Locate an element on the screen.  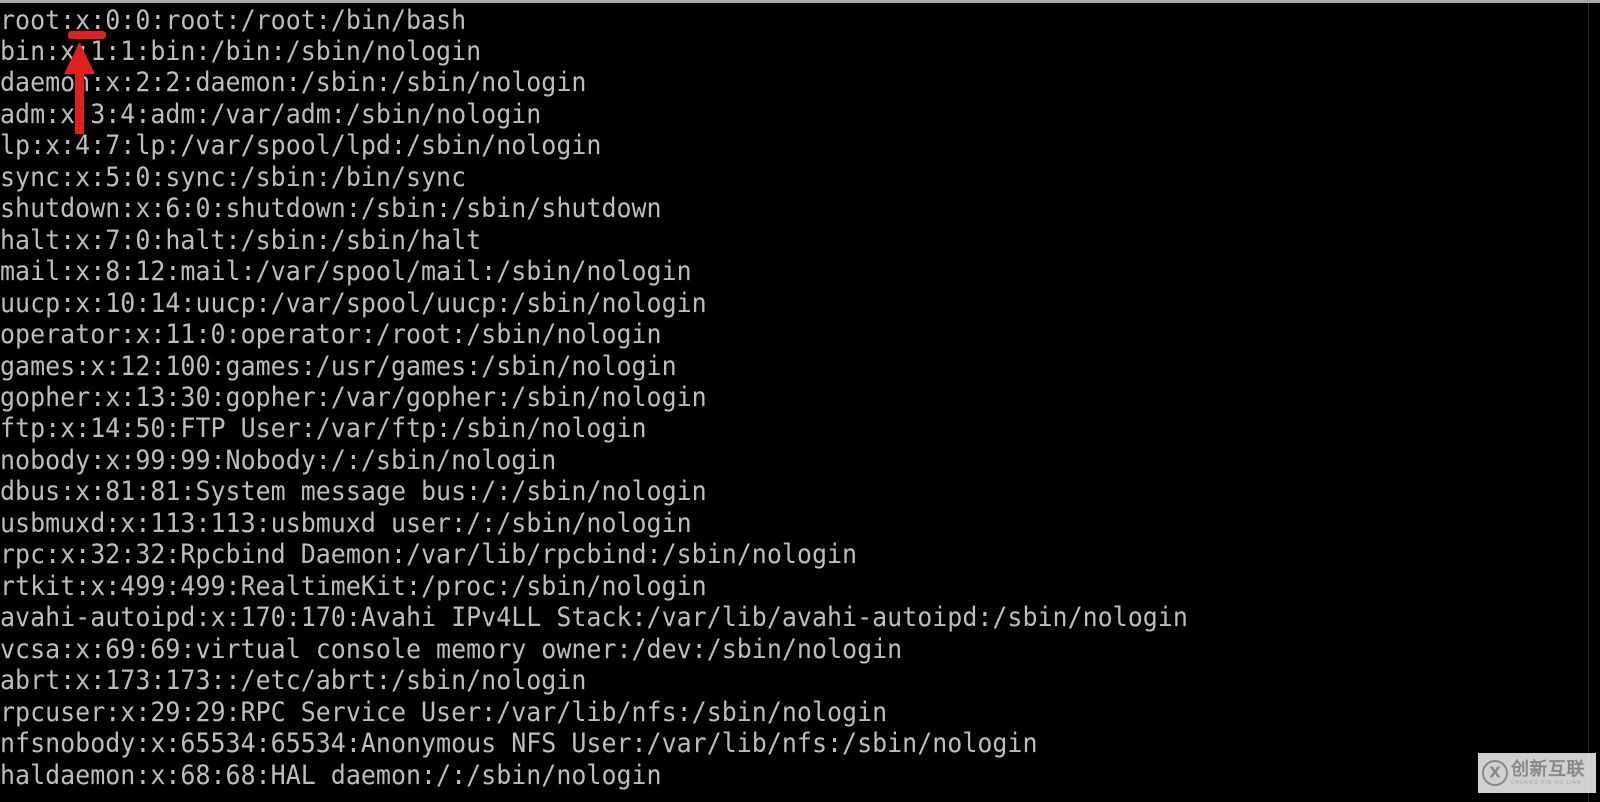
passwd-line: daemon:x:2:2:daemon:/sbin:/sbin/nologin is located at coordinates (293, 82).